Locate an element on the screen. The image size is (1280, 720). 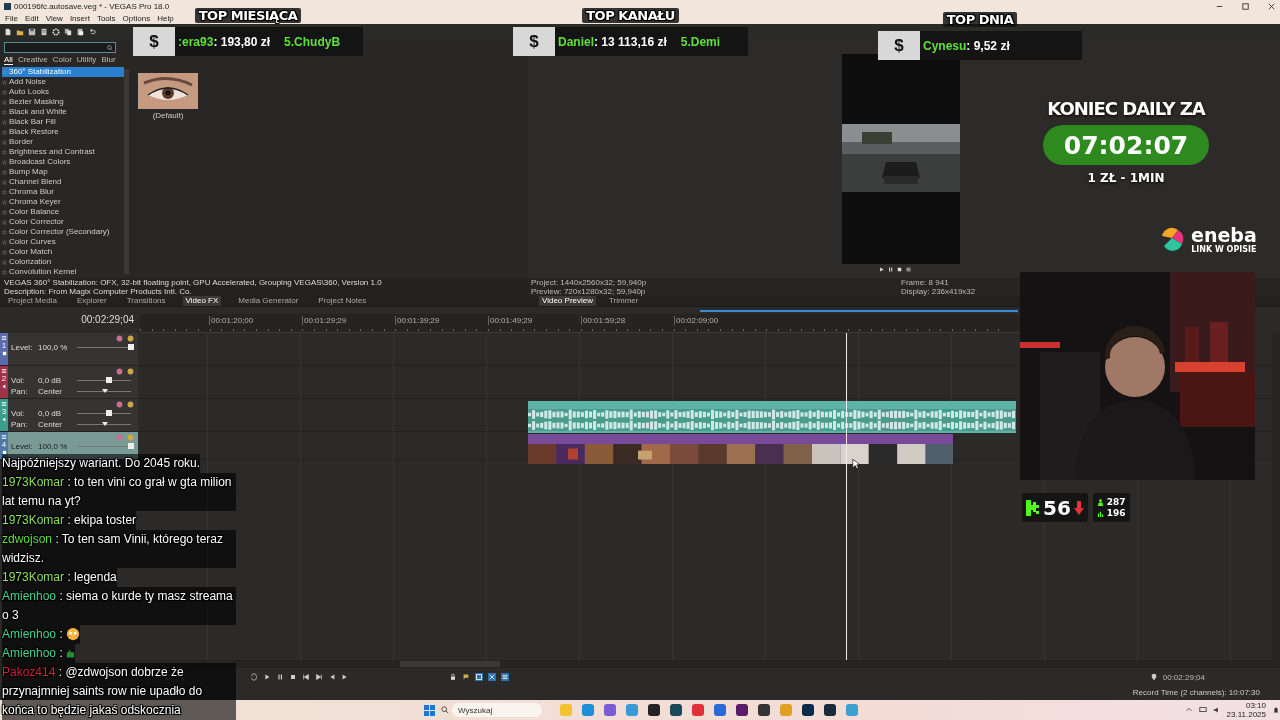
menu-item: Tools is located at coordinates (106, 18).